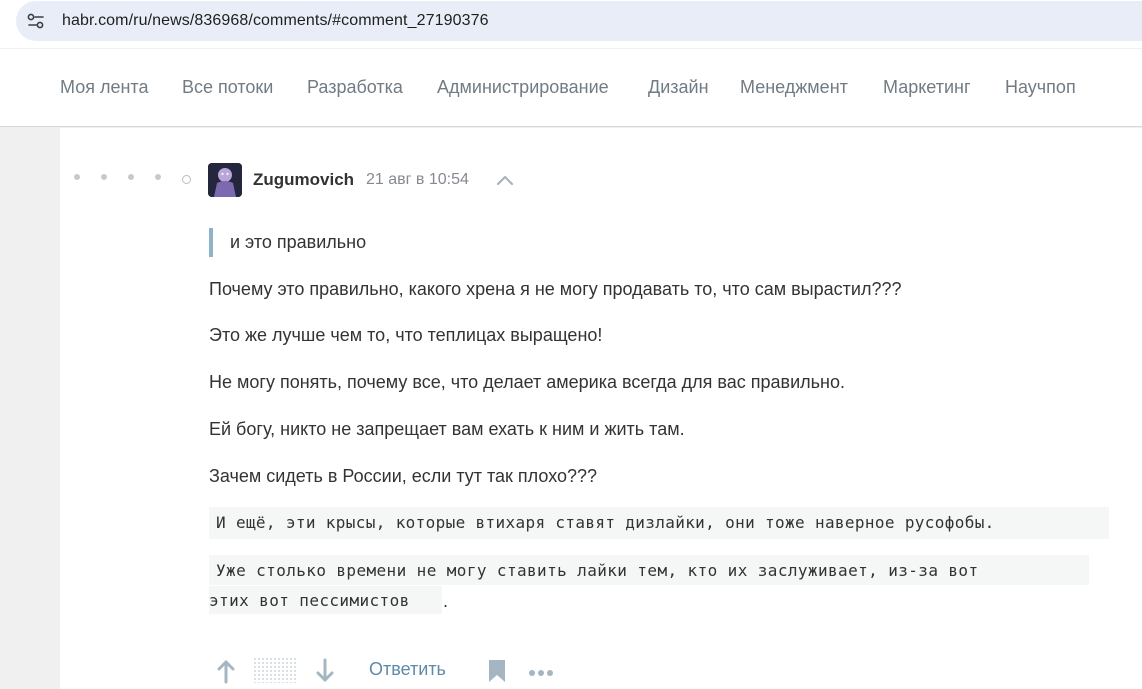 The height and width of the screenshot is (689, 1142). What do you see at coordinates (497, 673) in the screenshot?
I see `bookmark-icon` at bounding box center [497, 673].